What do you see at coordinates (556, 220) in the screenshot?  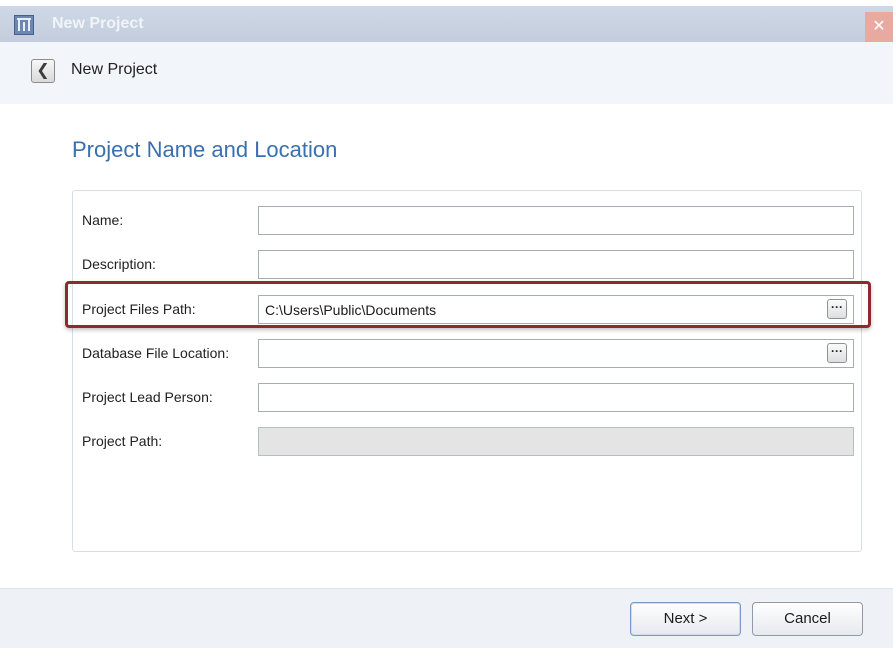 I see `name-input` at bounding box center [556, 220].